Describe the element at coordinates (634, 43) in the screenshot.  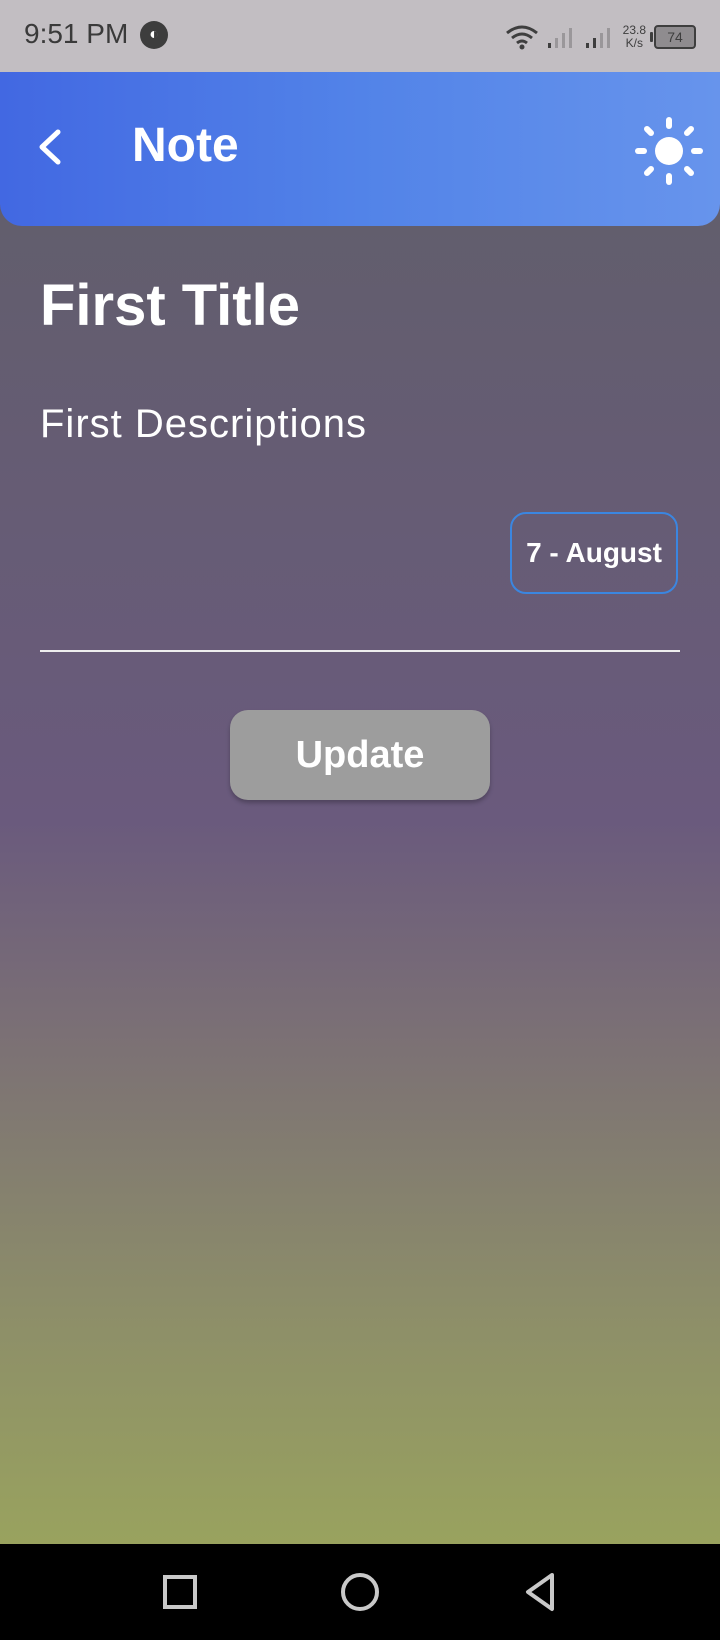
I see `net-speed-unit: K/s` at that location.